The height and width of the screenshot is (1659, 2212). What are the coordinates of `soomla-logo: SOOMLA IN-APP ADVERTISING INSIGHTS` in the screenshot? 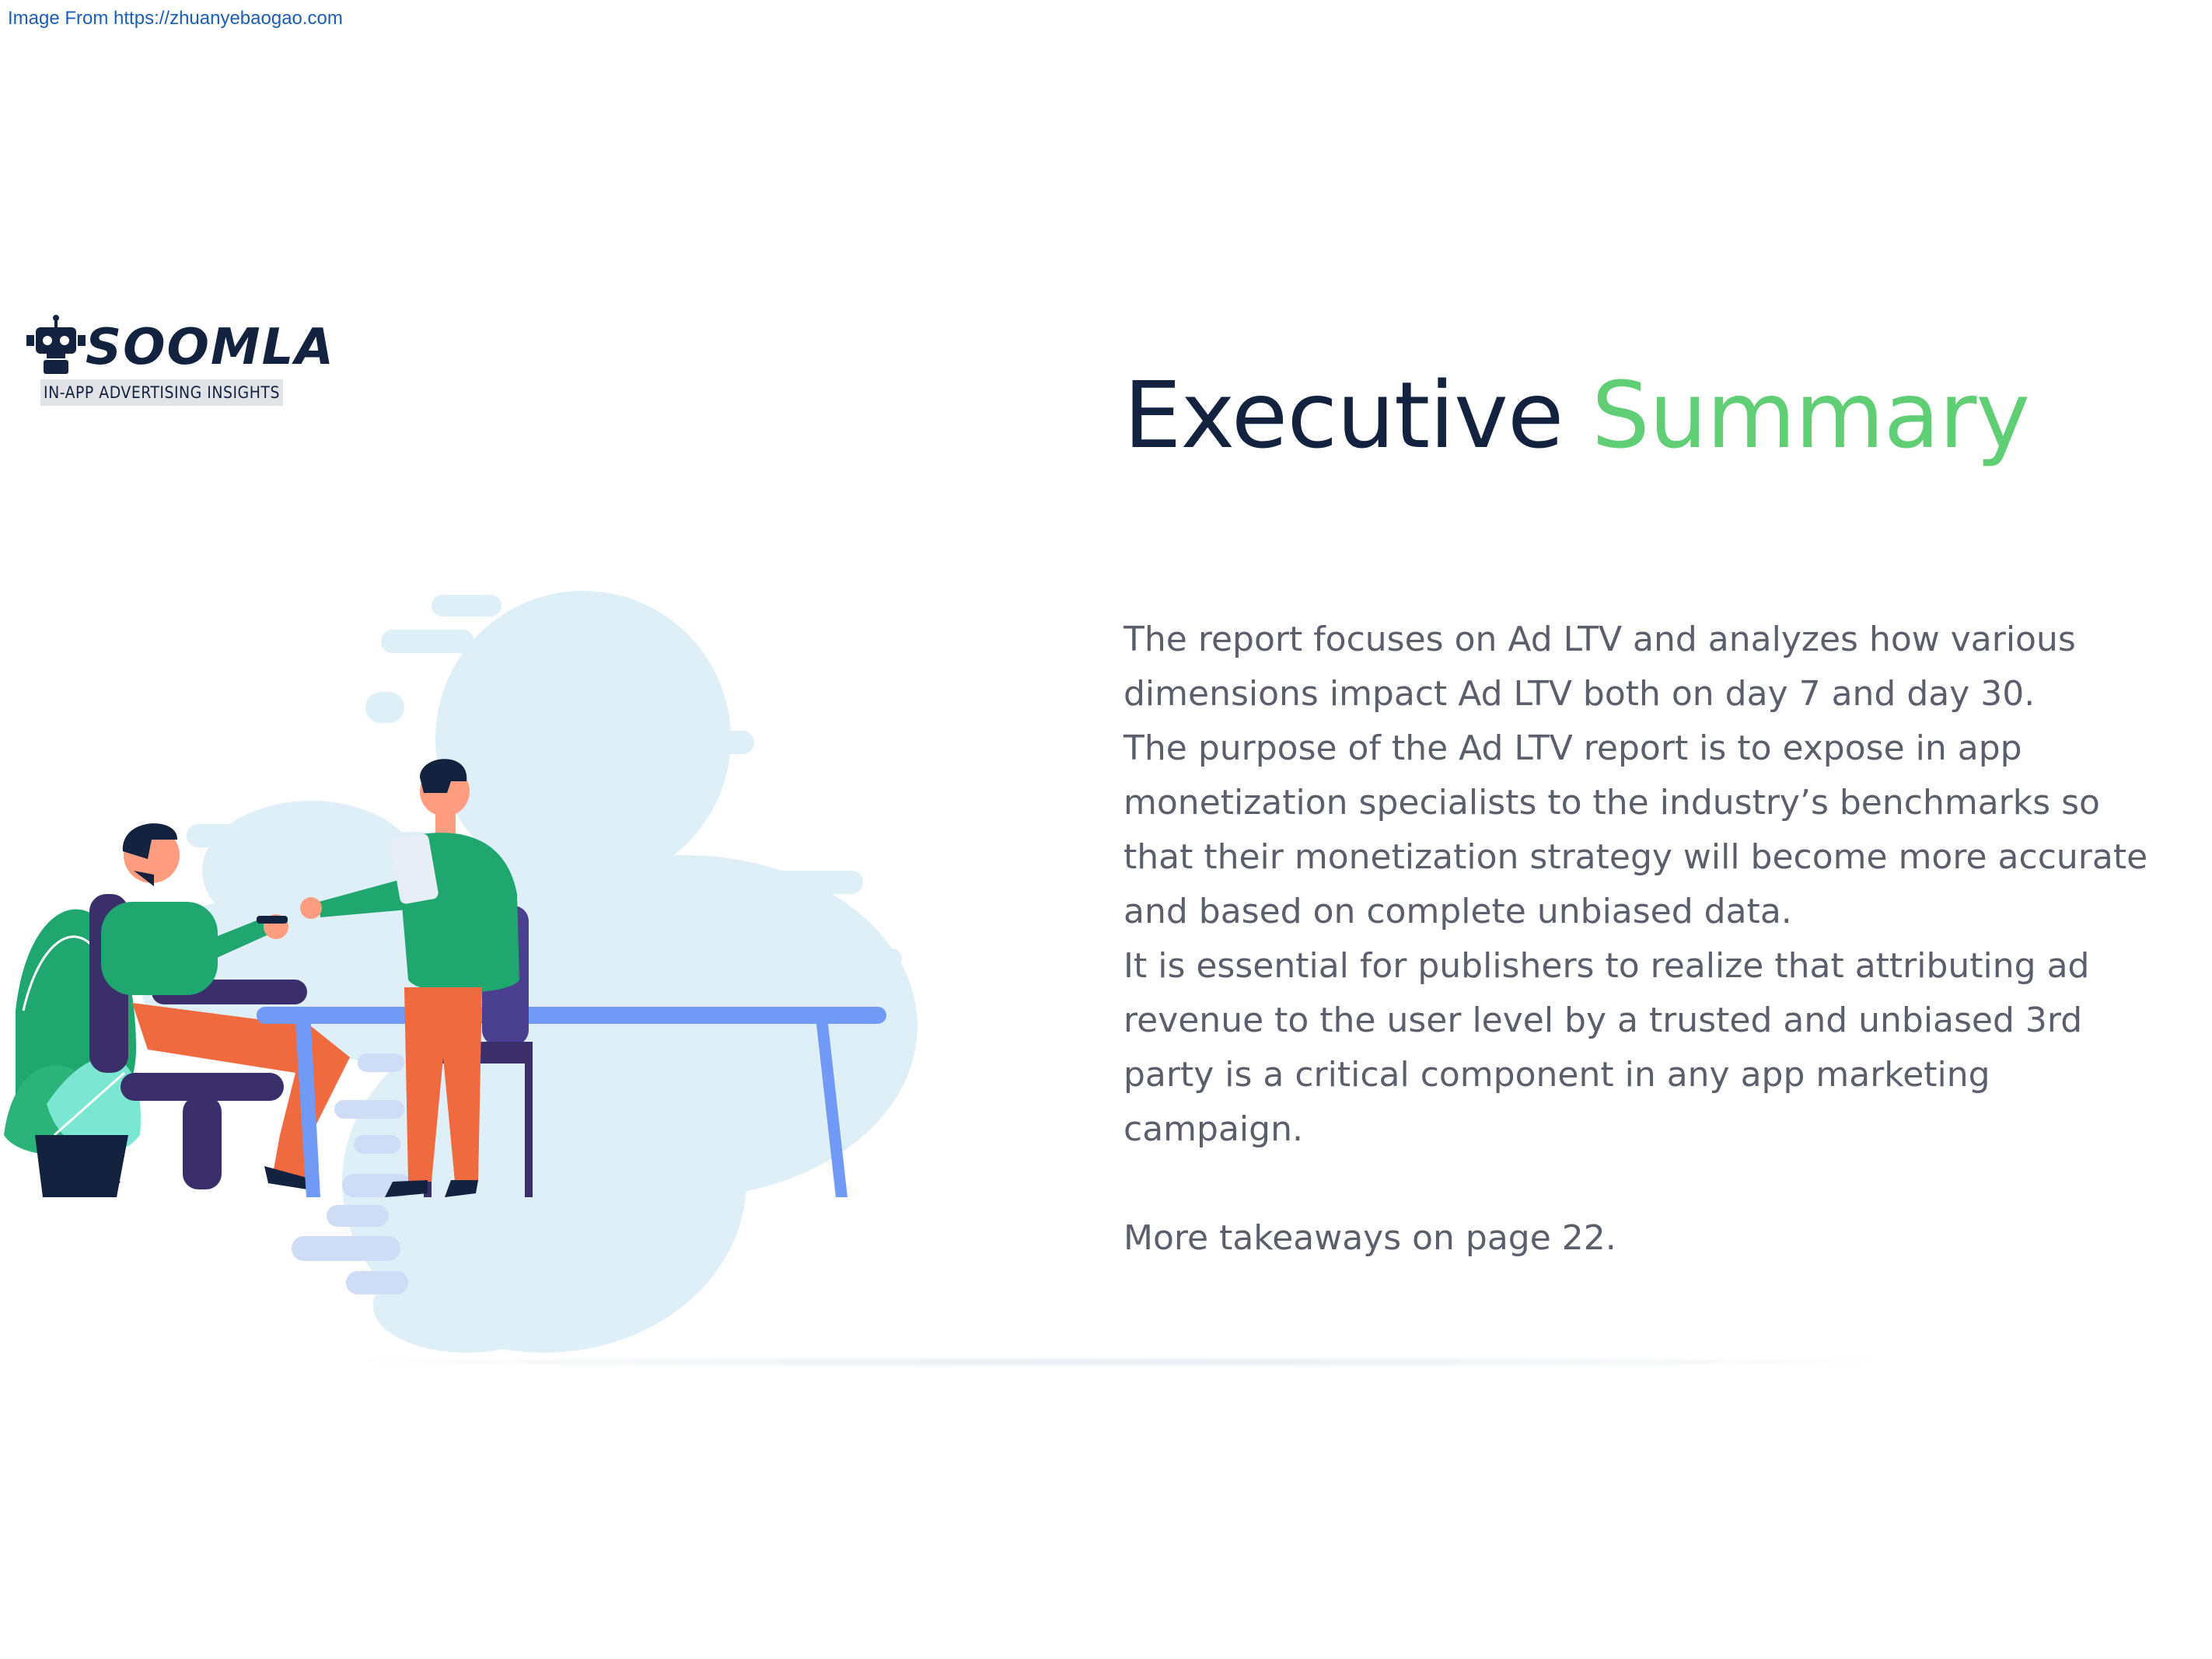 It's located at (180, 363).